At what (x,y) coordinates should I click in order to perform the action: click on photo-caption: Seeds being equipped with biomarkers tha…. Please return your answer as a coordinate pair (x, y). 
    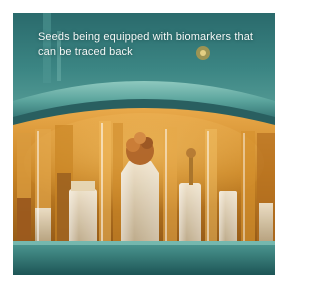
    Looking at the image, I should click on (146, 44).